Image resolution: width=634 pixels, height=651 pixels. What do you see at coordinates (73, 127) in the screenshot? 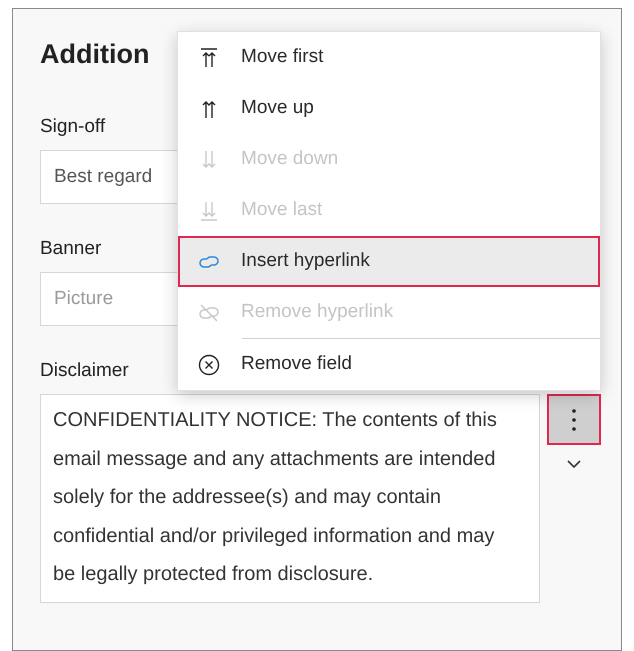
I see `field-label: Sign-off` at bounding box center [73, 127].